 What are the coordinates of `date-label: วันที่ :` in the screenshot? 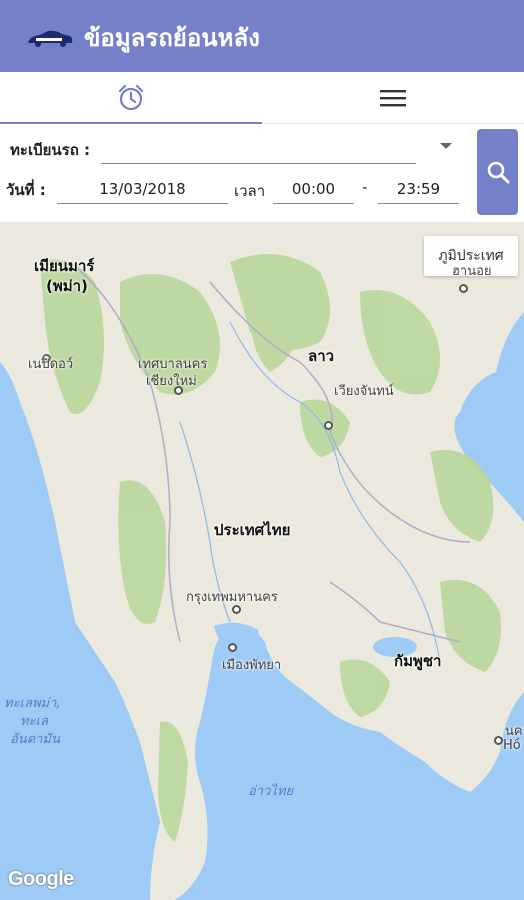 It's located at (26, 190).